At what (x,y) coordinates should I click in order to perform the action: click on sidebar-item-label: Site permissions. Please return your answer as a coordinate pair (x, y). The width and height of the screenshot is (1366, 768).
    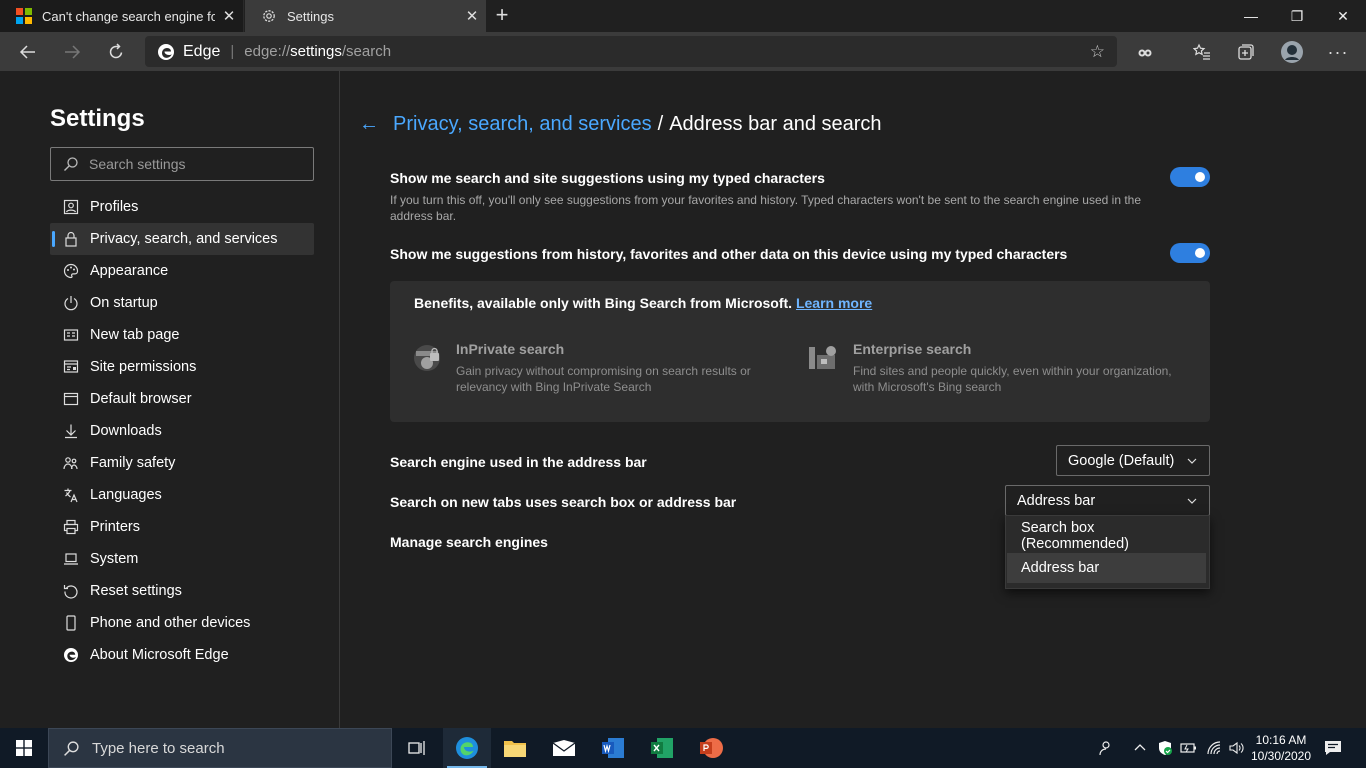
    Looking at the image, I should click on (143, 367).